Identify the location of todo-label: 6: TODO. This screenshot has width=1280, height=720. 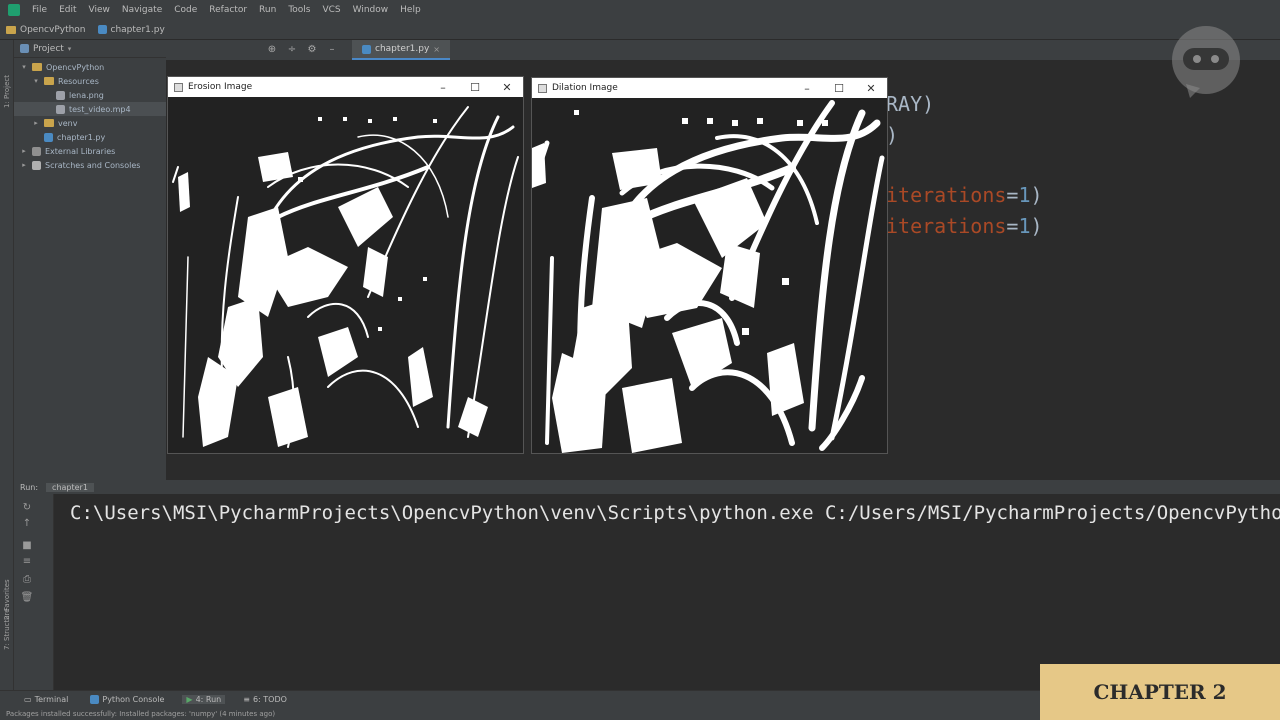
(269, 699).